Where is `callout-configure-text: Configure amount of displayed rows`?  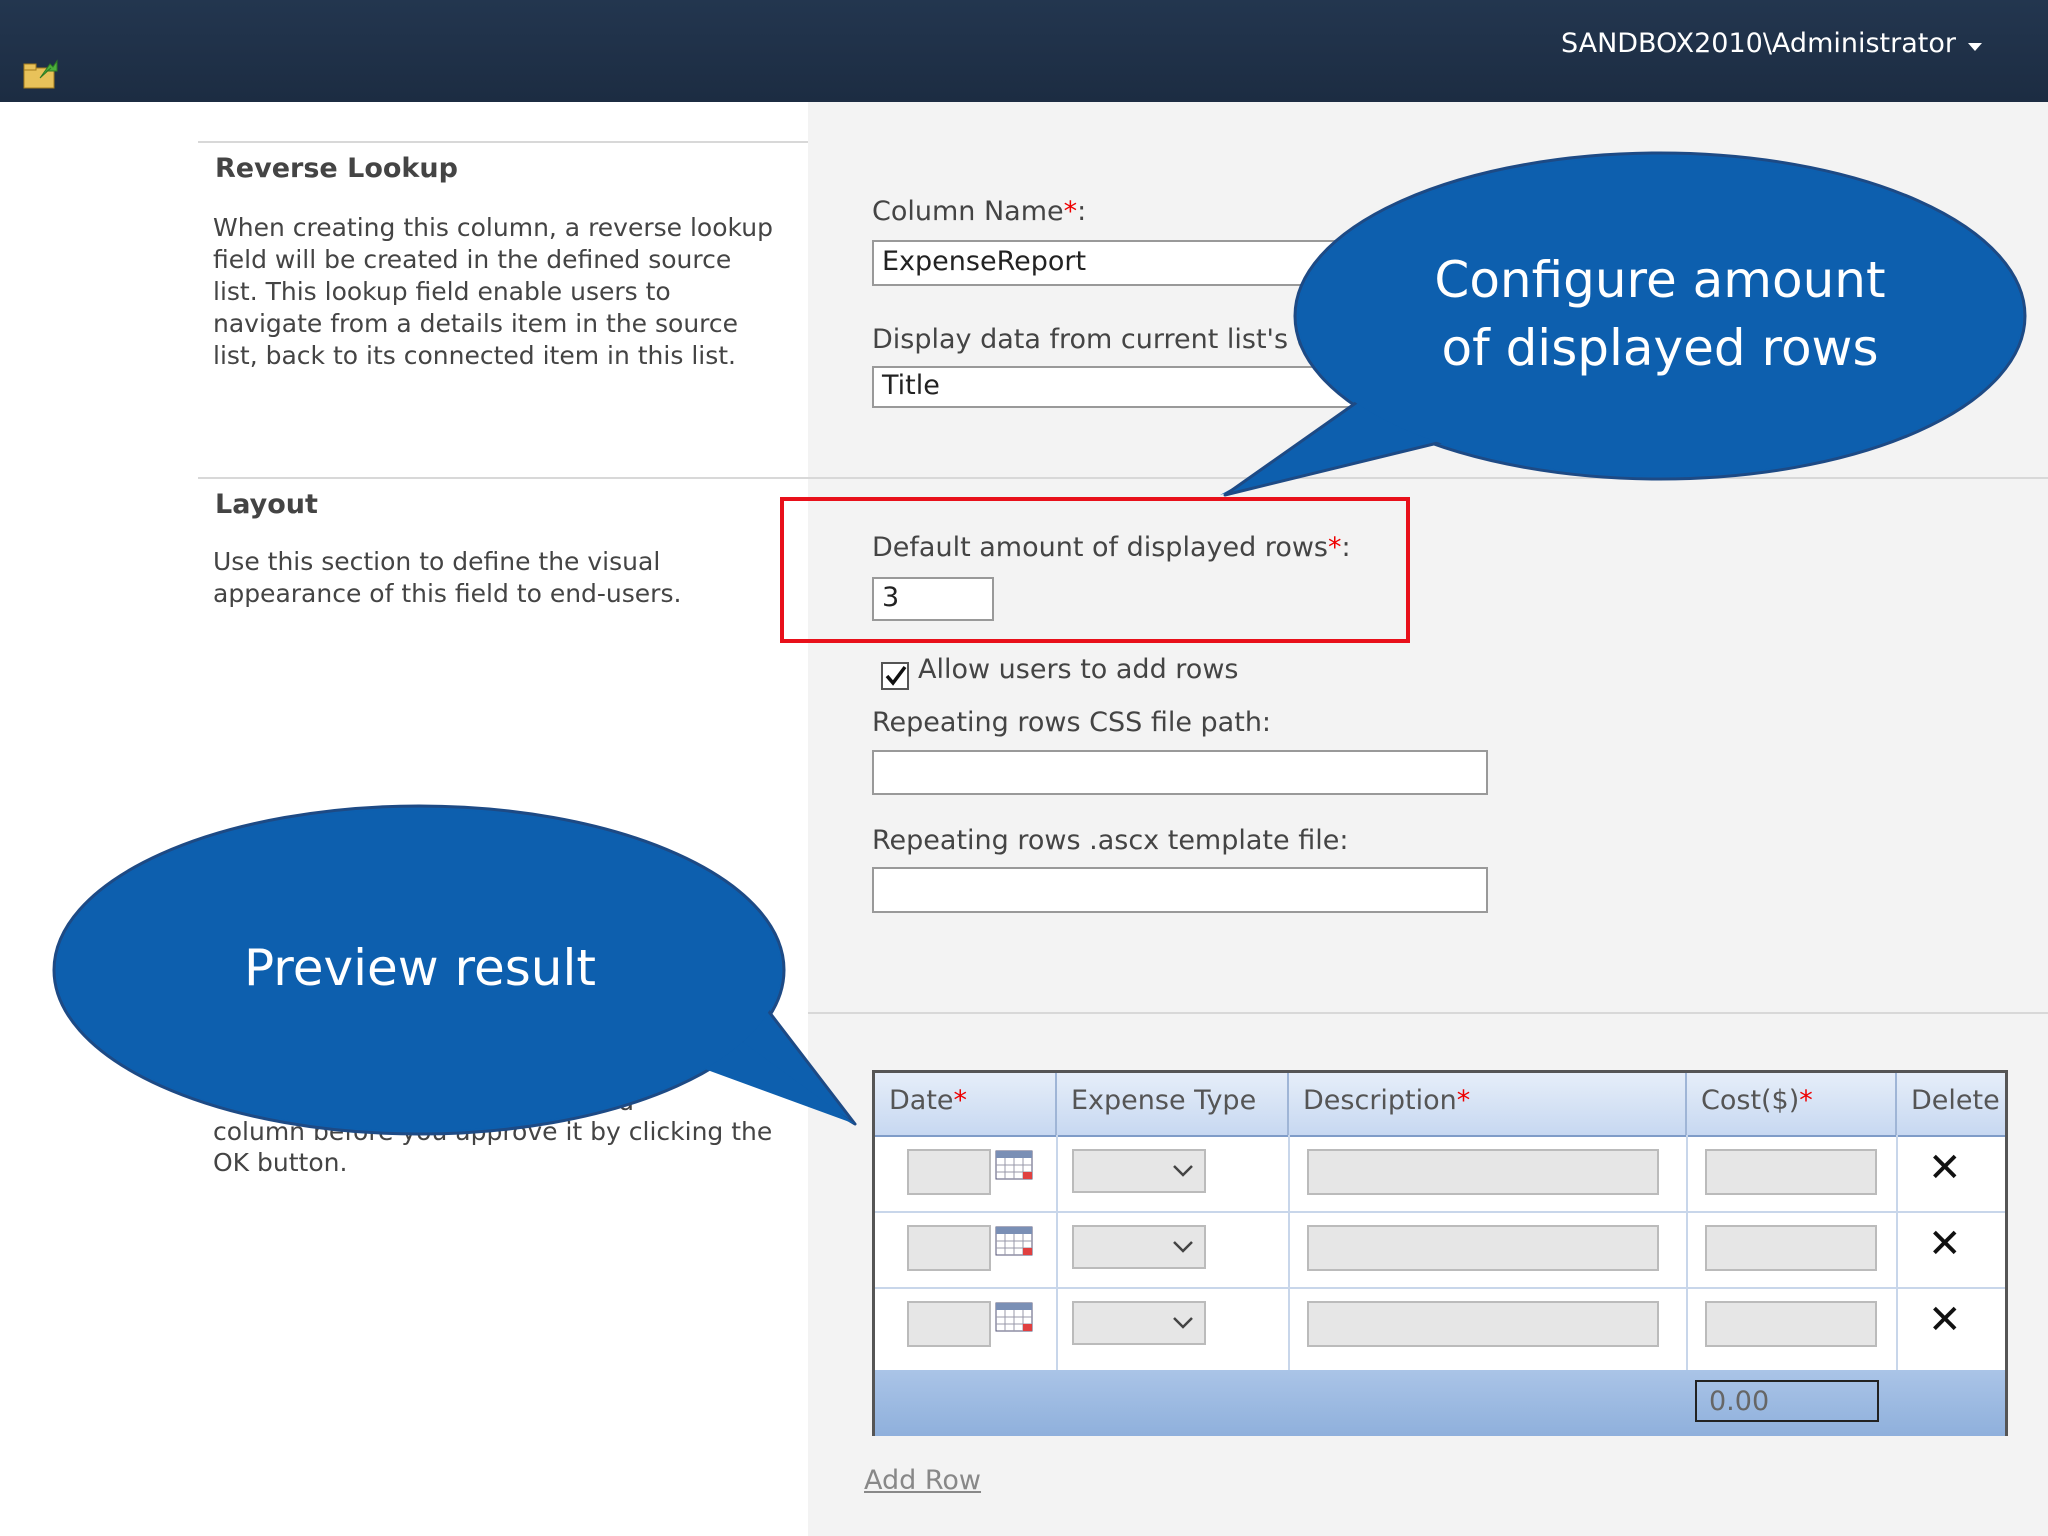
callout-configure-text: Configure amount of displayed rows is located at coordinates (1660, 314).